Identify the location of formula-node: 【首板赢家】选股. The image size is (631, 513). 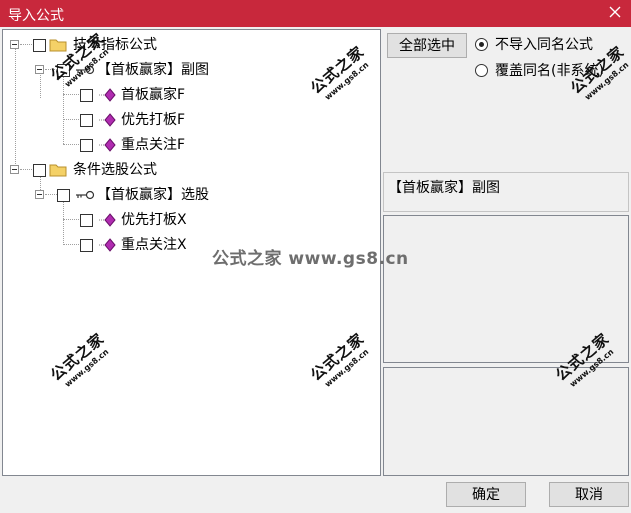
(118, 195).